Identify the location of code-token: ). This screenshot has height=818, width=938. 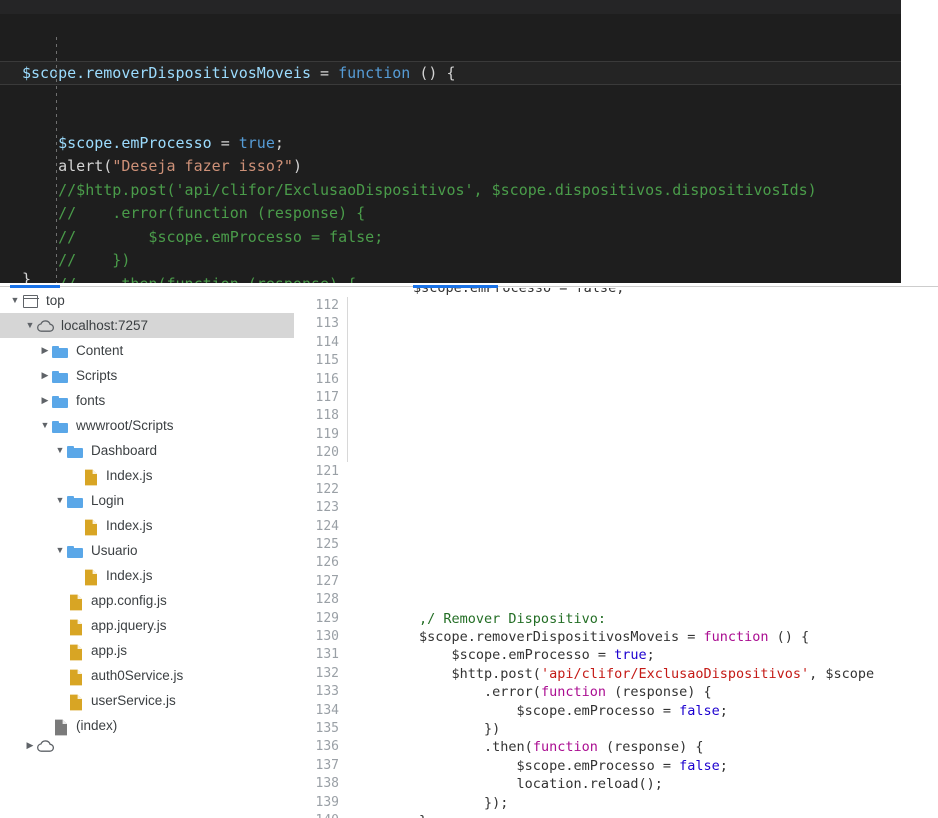
(297, 166).